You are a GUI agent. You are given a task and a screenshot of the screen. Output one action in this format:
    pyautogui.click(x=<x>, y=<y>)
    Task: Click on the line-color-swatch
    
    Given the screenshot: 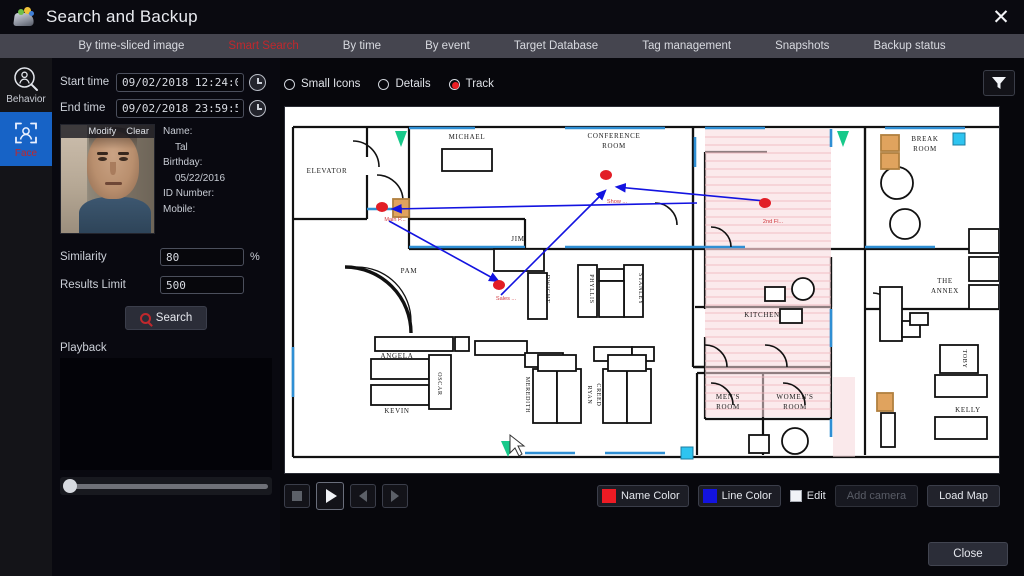 What is the action you would take?
    pyautogui.click(x=709, y=496)
    